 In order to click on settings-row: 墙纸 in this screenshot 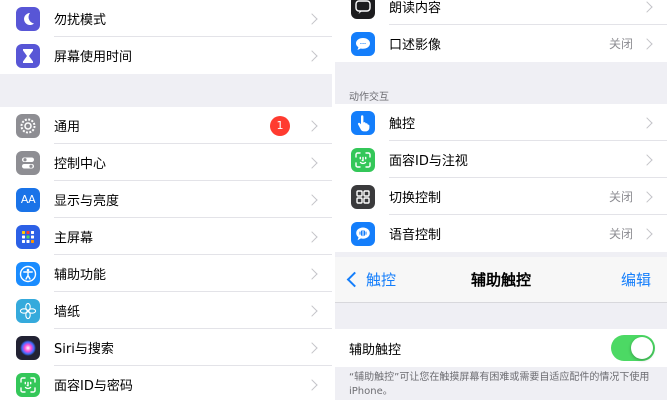, I will do `click(166, 310)`.